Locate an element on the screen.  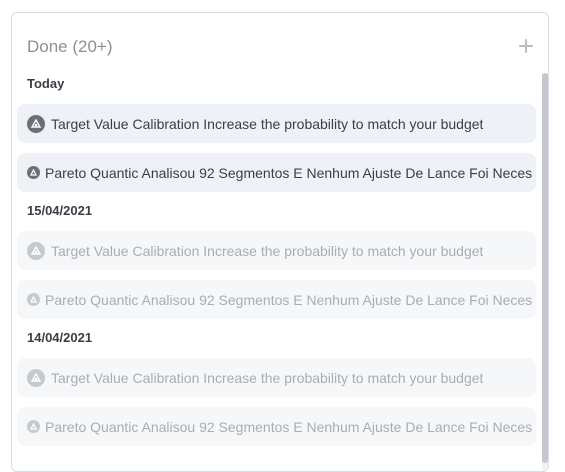
group-date-label: 14/04/2021 is located at coordinates (60, 337).